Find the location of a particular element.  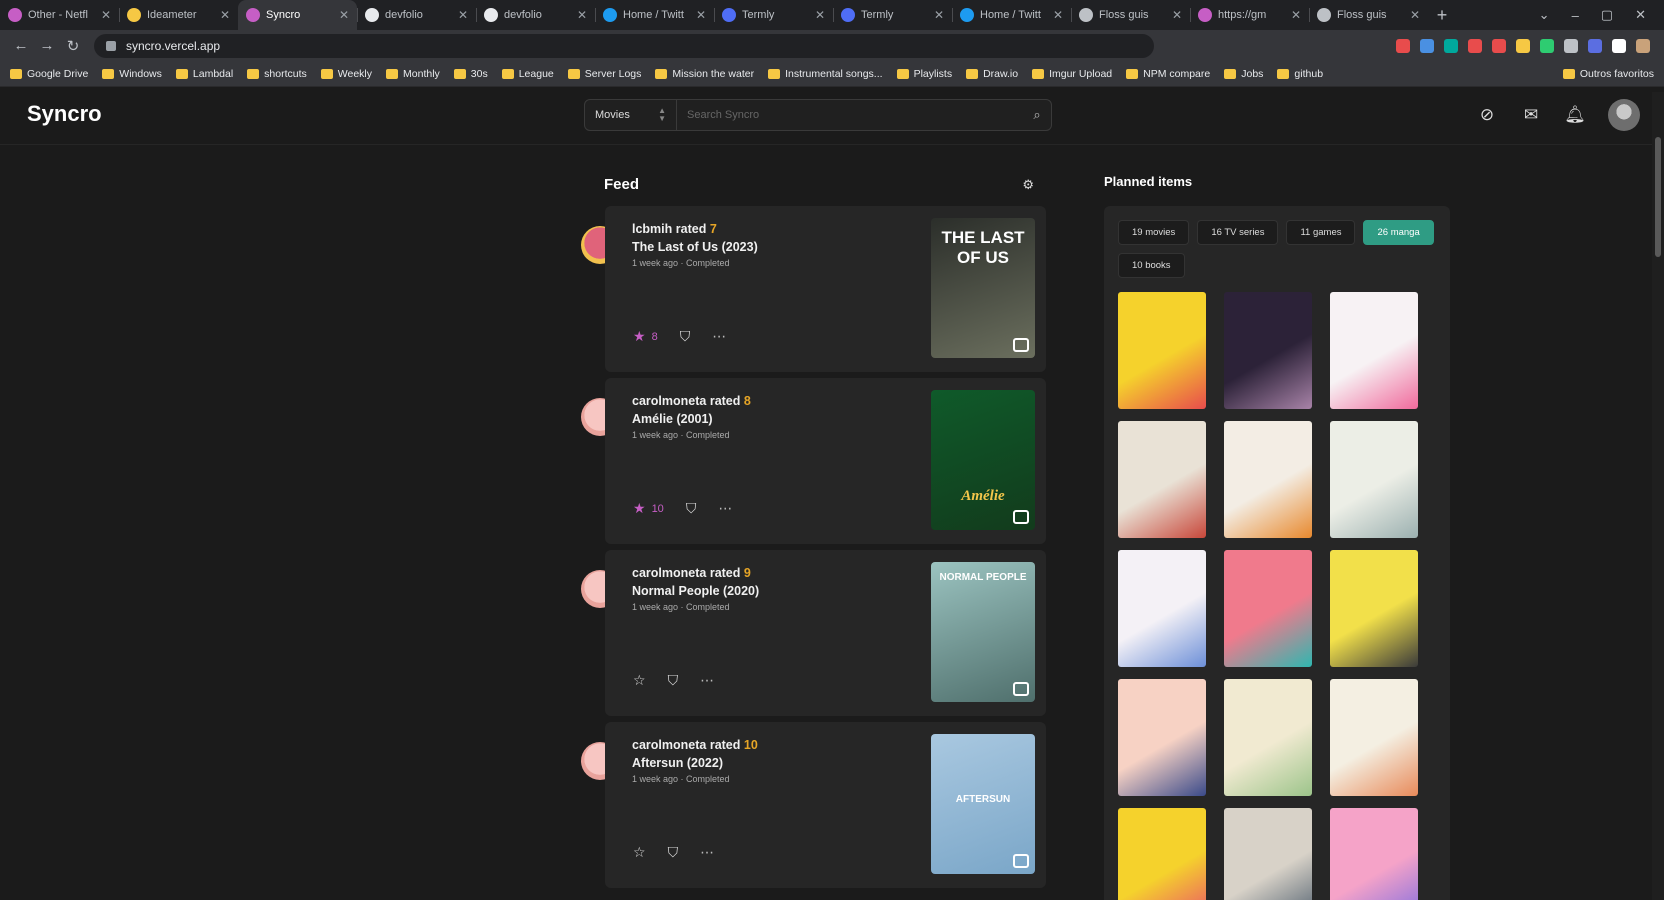

browser-tab: Syncro ✕ is located at coordinates (297, 15).